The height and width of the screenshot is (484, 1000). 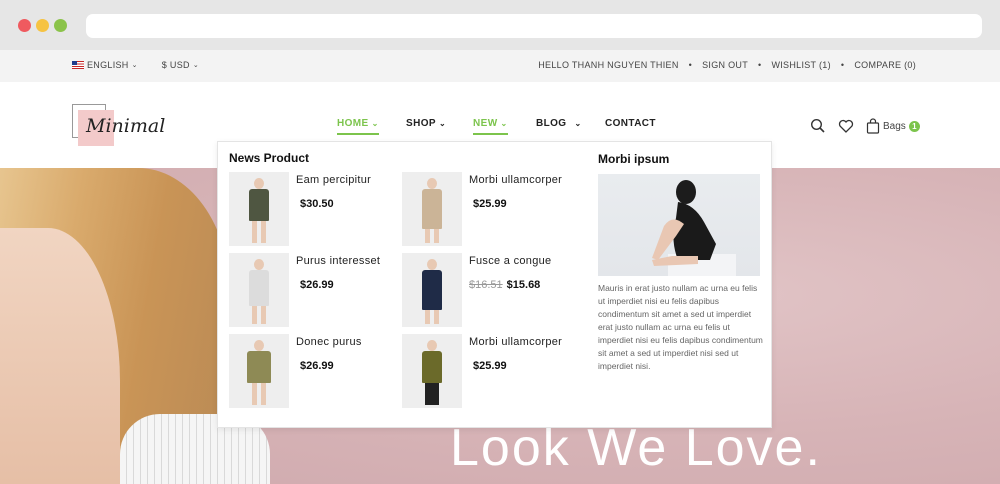 What do you see at coordinates (78, 65) in the screenshot?
I see `us-flag-icon` at bounding box center [78, 65].